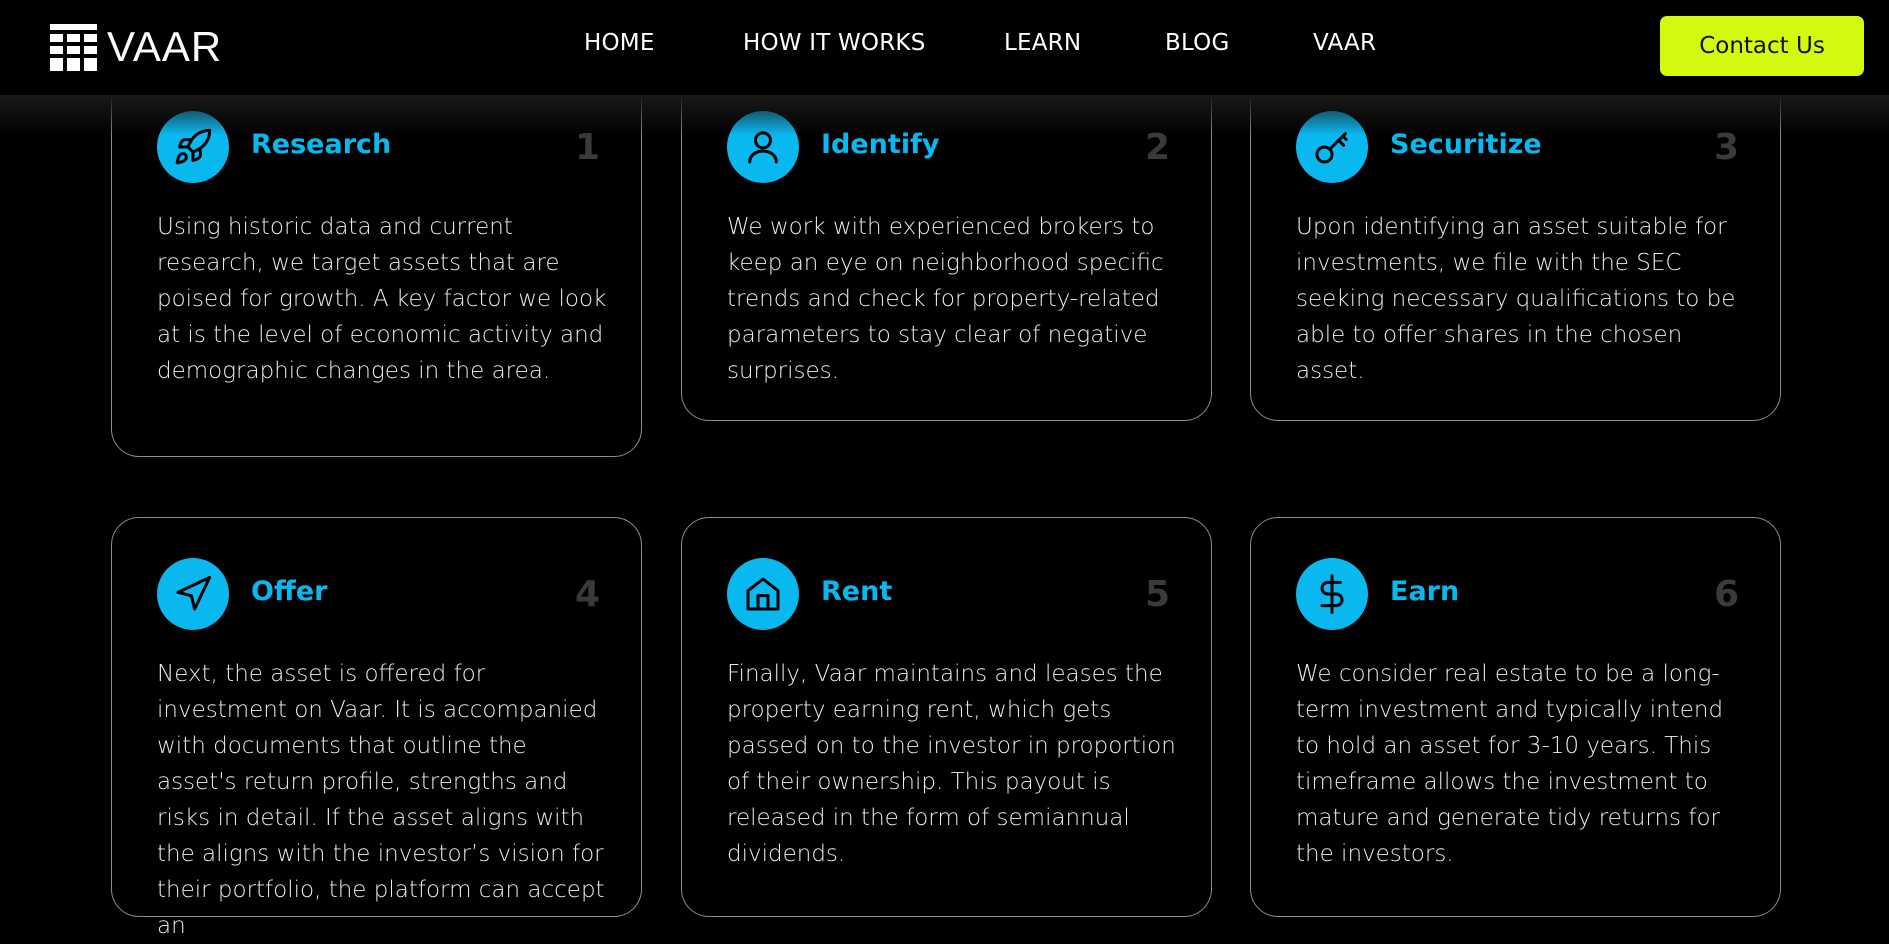 The width and height of the screenshot is (1889, 944). What do you see at coordinates (948, 594) in the screenshot?
I see `card-header: Rent 5` at bounding box center [948, 594].